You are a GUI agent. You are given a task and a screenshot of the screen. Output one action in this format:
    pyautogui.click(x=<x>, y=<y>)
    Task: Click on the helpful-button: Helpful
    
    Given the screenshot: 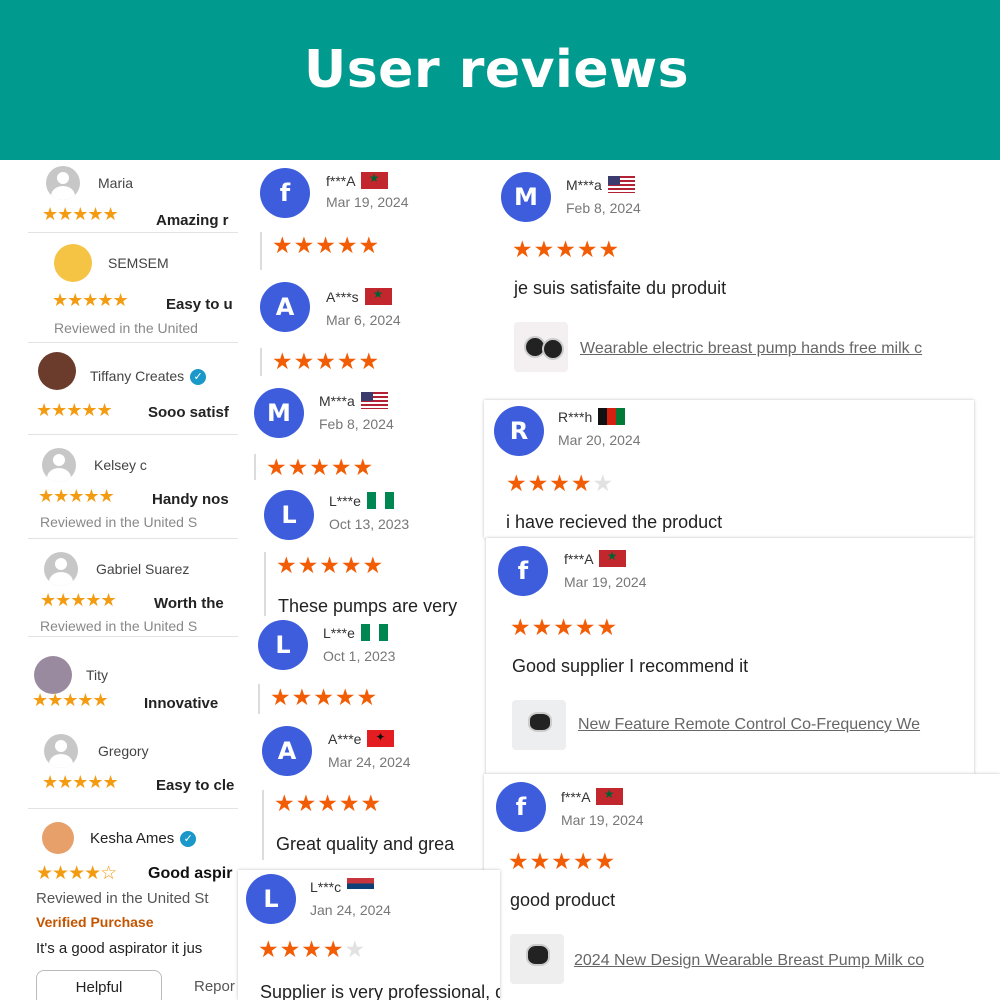 What is the action you would take?
    pyautogui.click(x=99, y=985)
    